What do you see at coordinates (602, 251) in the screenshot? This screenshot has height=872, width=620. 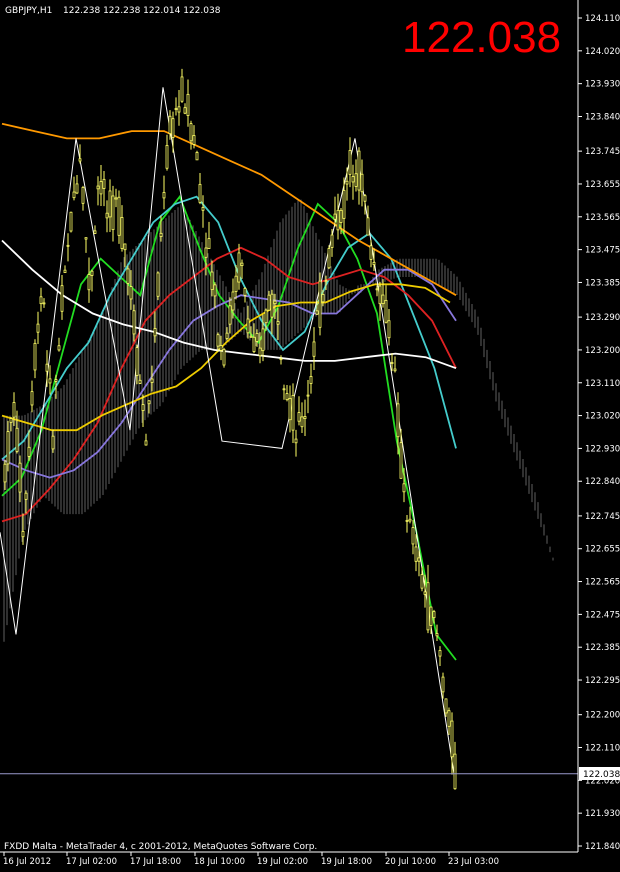 I see `y-tick-label: 123.475` at bounding box center [602, 251].